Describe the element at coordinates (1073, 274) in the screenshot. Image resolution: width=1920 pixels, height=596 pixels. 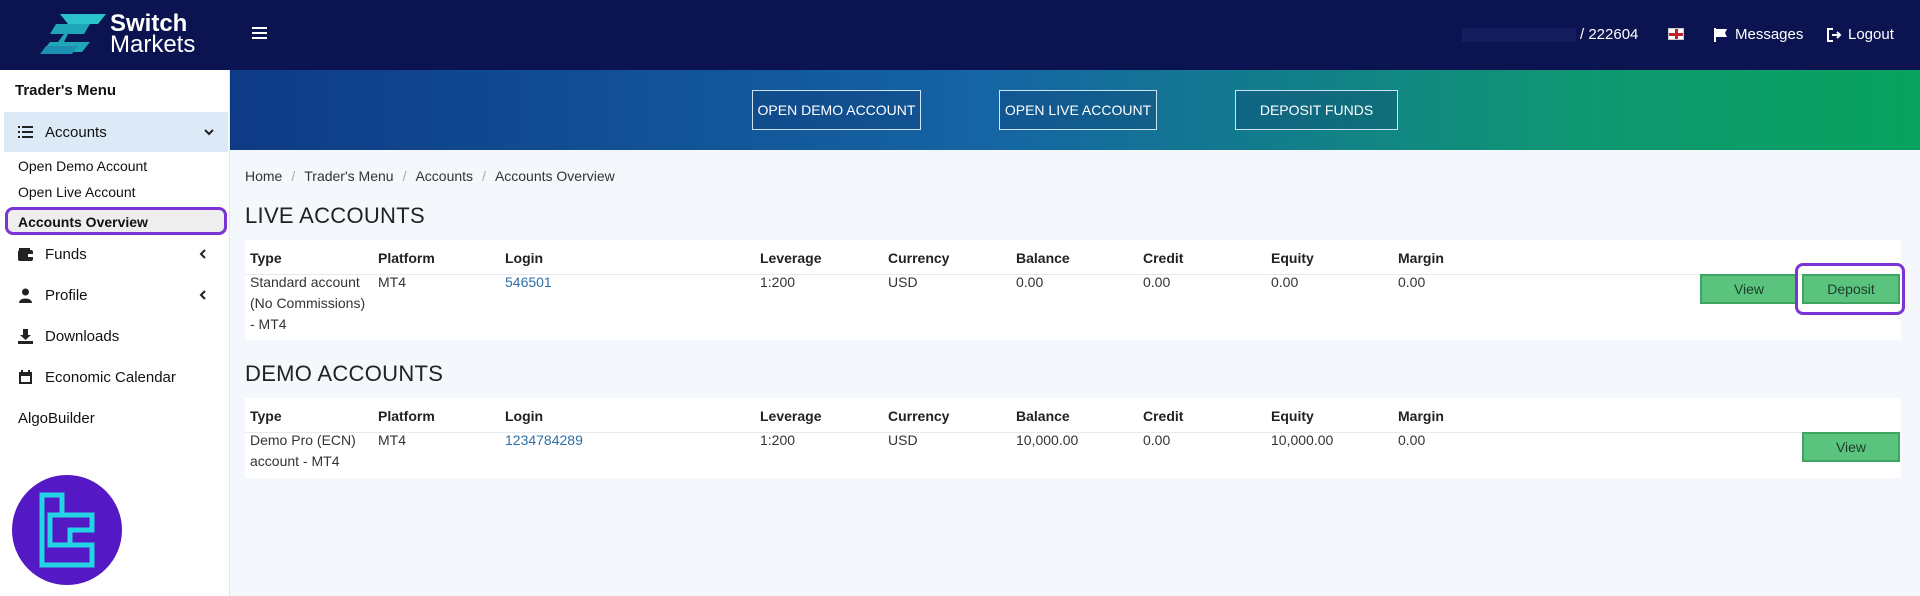
I see `divider` at that location.